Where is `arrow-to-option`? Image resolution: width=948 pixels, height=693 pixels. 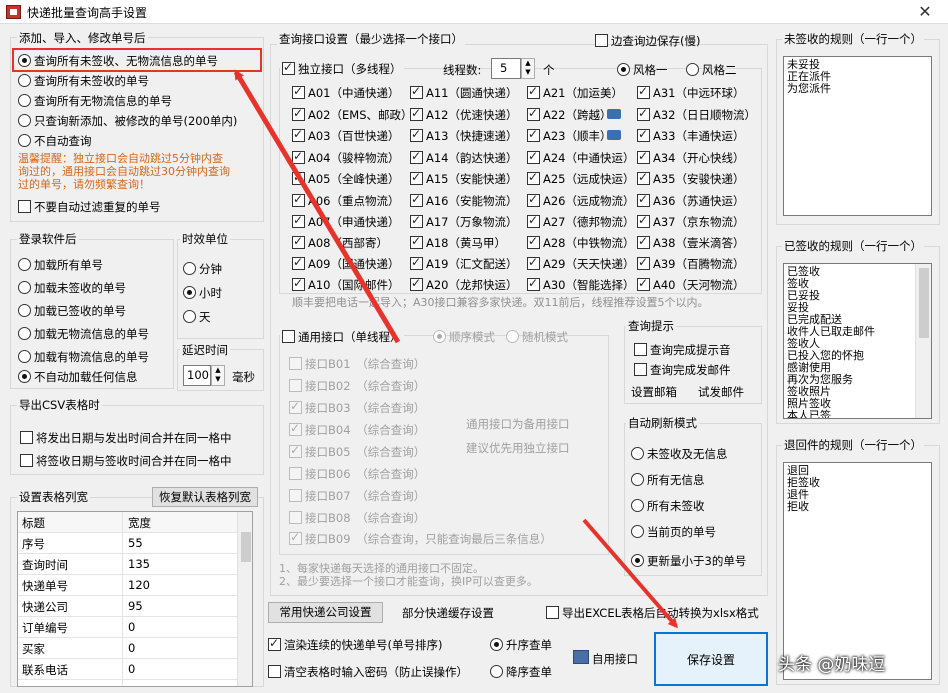 arrow-to-option is located at coordinates (317, 207).